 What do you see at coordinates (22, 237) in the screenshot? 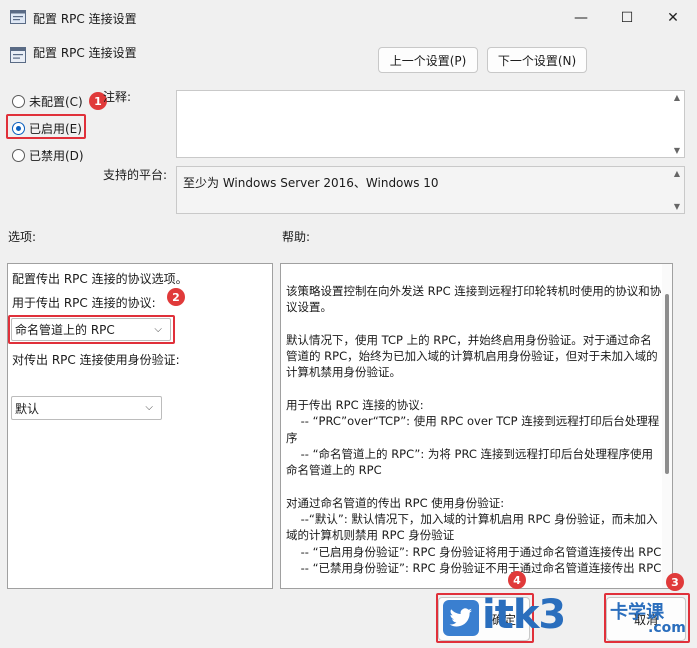
I see `options-heading: 选项:` at bounding box center [22, 237].